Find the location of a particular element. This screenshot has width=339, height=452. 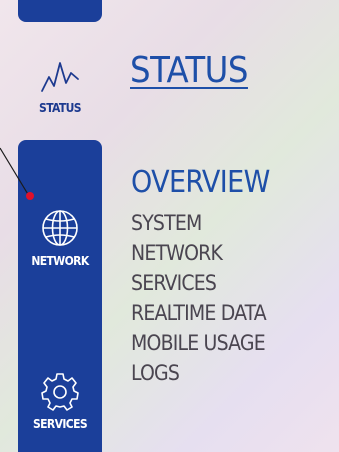

gear-icon is located at coordinates (60, 391).